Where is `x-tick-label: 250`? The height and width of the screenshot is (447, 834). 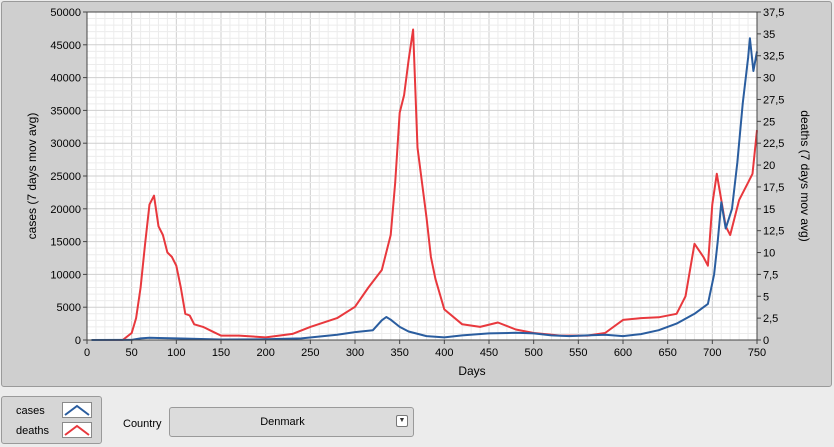
x-tick-label: 250 is located at coordinates (310, 353).